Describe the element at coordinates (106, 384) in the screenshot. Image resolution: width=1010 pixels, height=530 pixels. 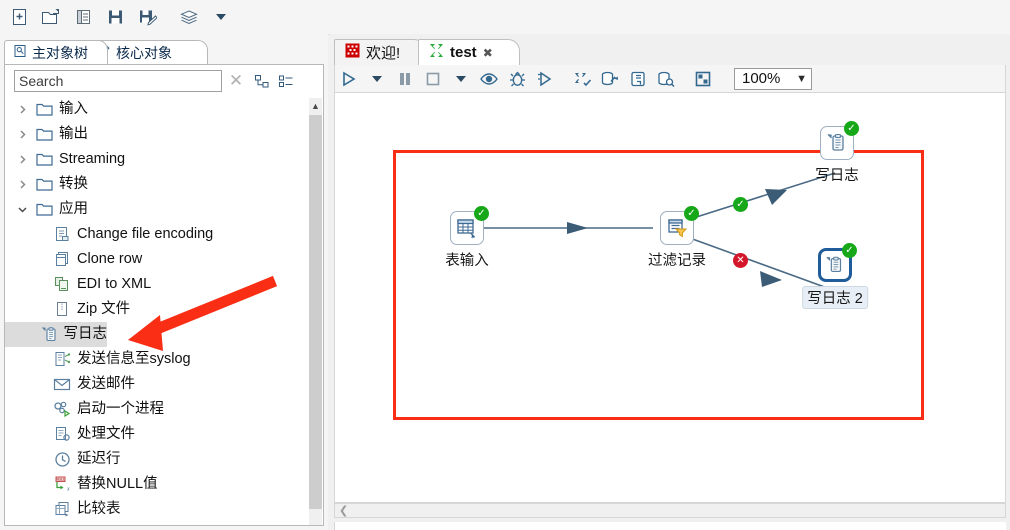
I see `tree-item-label: 发送邮件` at that location.